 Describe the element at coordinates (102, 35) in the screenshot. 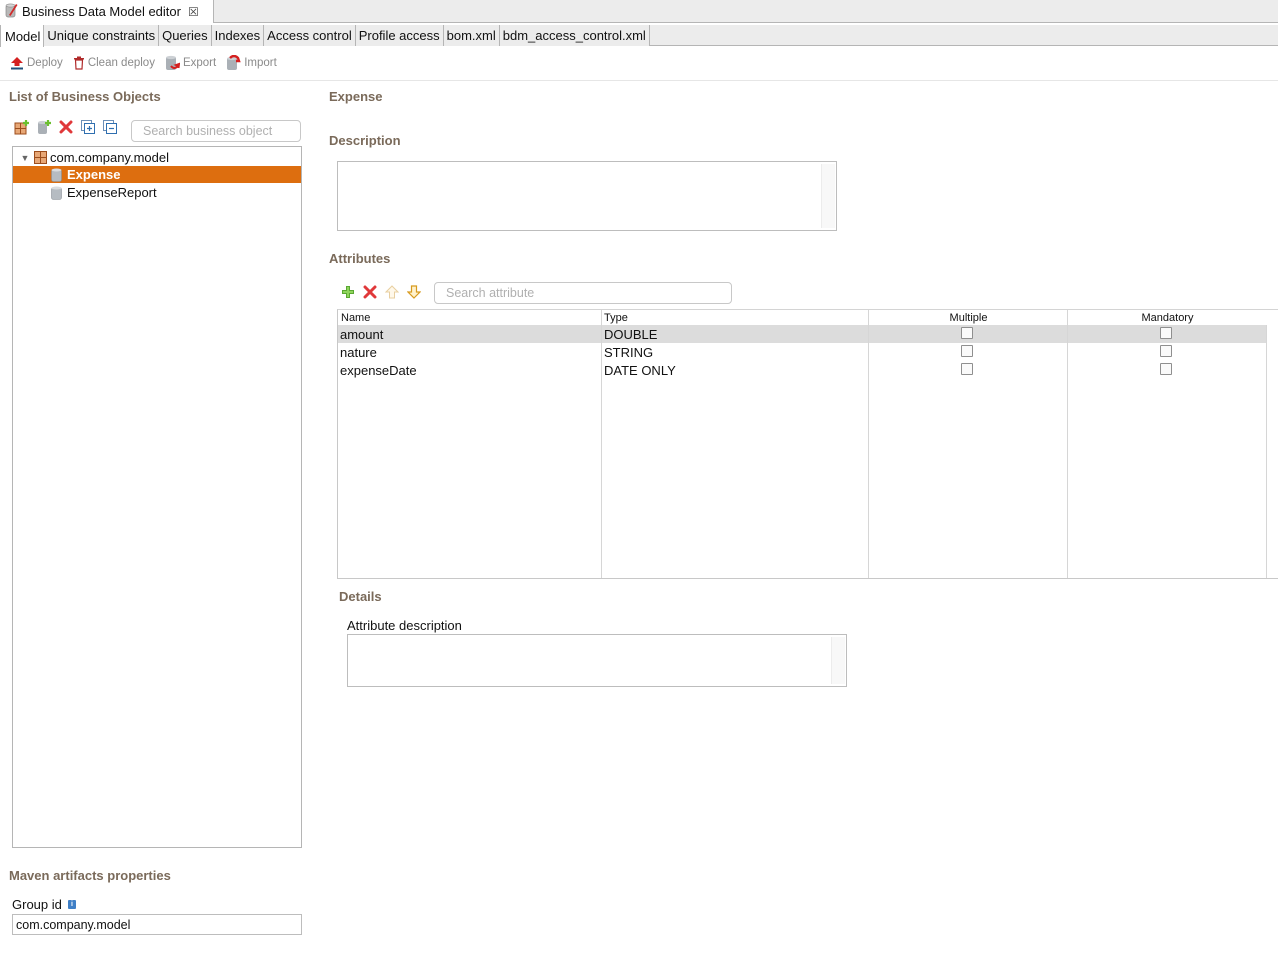

I see `tab-unique-constraints: Unique constraints` at that location.